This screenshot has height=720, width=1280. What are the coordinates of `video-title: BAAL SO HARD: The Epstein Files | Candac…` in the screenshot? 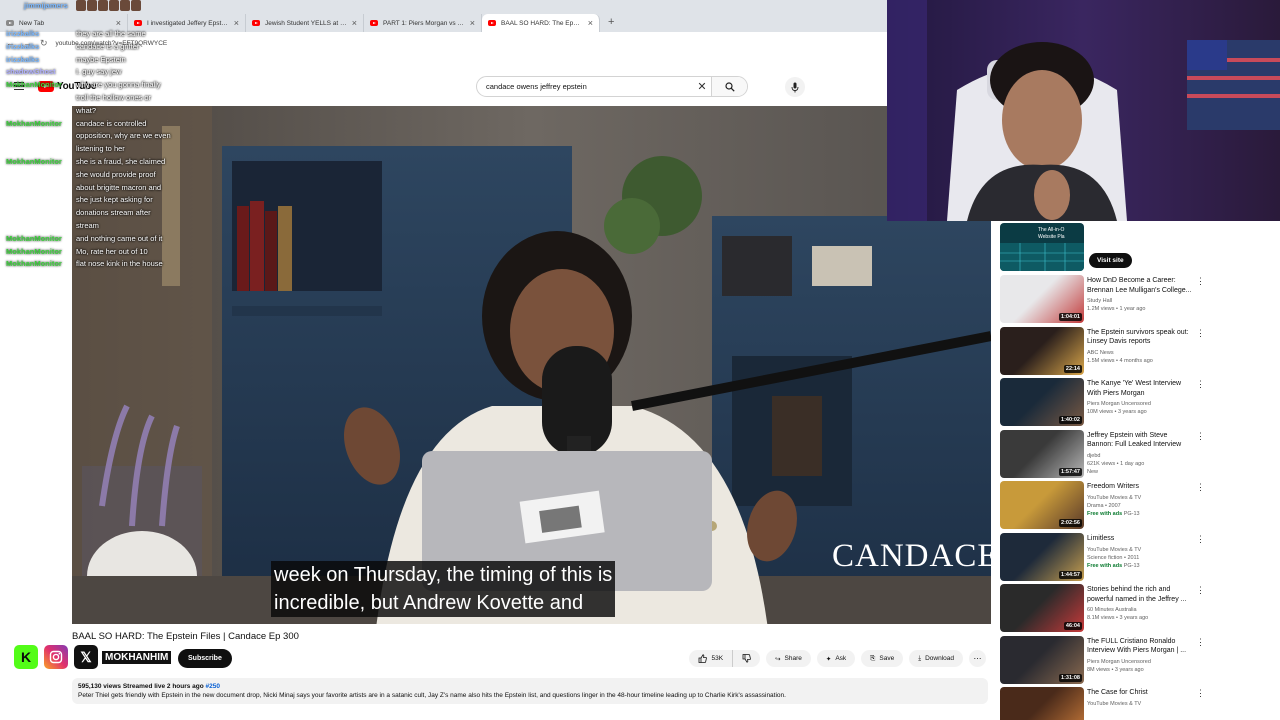 It's located at (185, 636).